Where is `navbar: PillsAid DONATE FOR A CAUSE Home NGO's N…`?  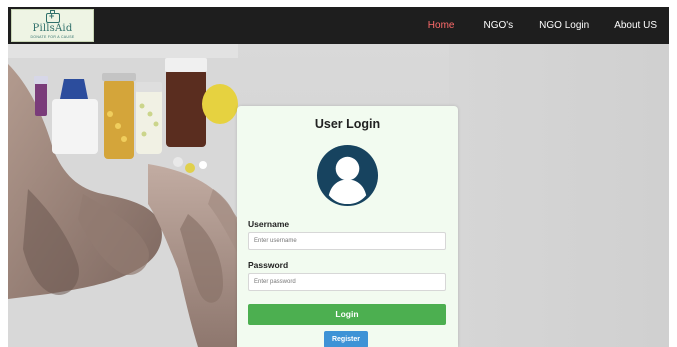 navbar: PillsAid DONATE FOR A CAUSE Home NGO's N… is located at coordinates (338, 25).